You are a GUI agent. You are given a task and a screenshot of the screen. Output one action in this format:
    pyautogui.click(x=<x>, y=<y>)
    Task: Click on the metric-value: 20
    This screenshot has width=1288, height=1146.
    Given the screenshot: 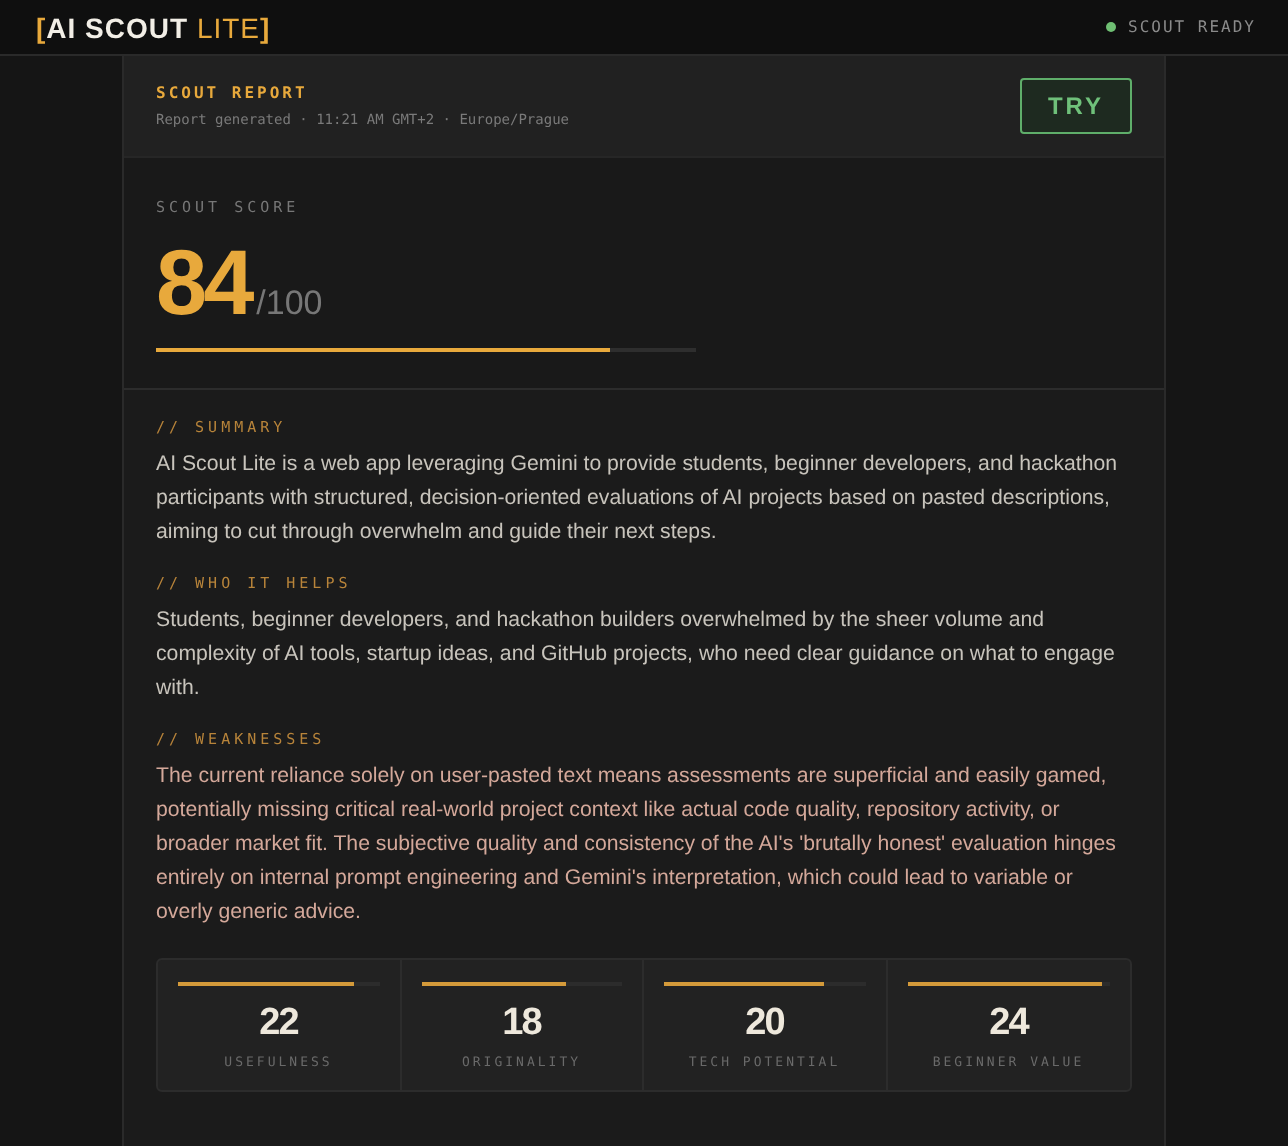 What is the action you would take?
    pyautogui.click(x=764, y=1024)
    